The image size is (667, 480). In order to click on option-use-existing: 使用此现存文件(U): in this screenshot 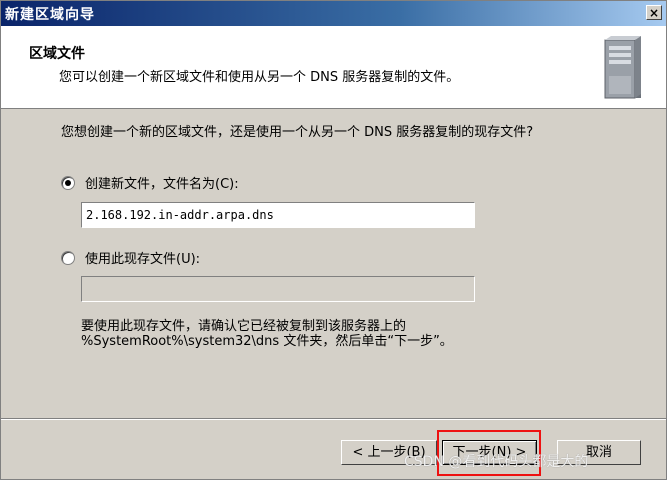, I will do `click(130, 257)`.